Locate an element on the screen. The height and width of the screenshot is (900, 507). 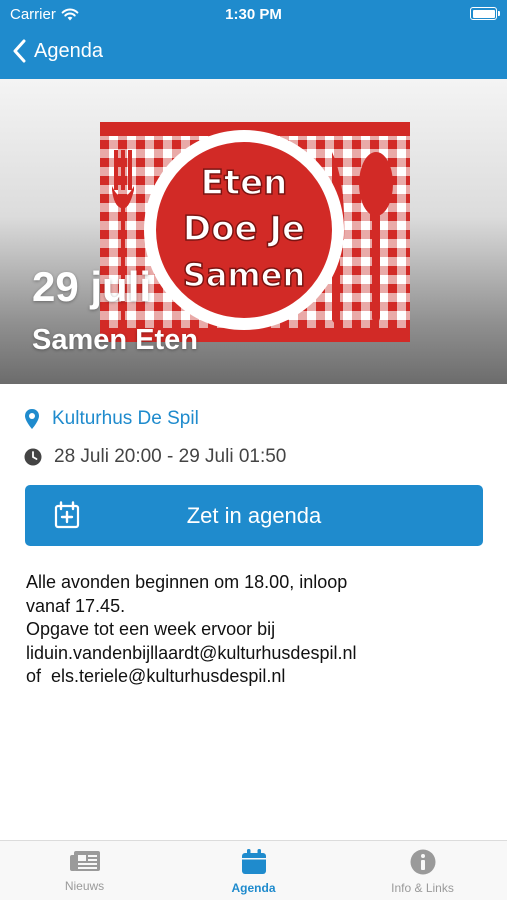
info-icon is located at coordinates (422, 862).